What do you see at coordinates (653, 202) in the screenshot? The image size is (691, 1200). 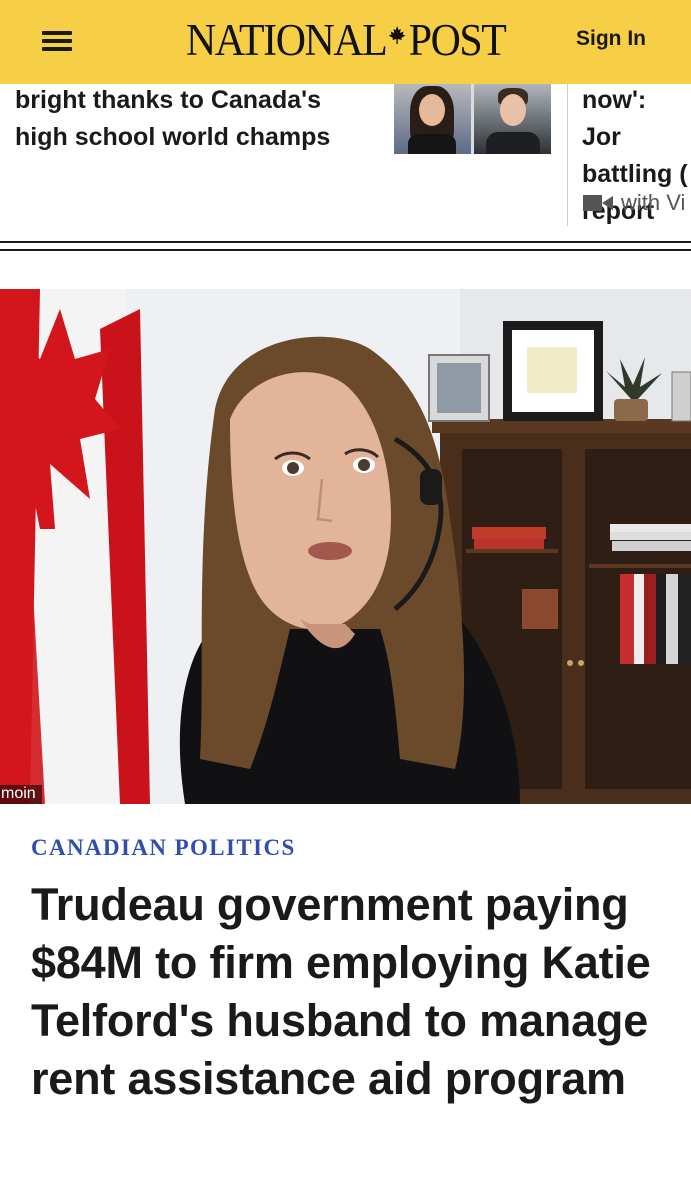 I see `video-tag-label: with Vi` at bounding box center [653, 202].